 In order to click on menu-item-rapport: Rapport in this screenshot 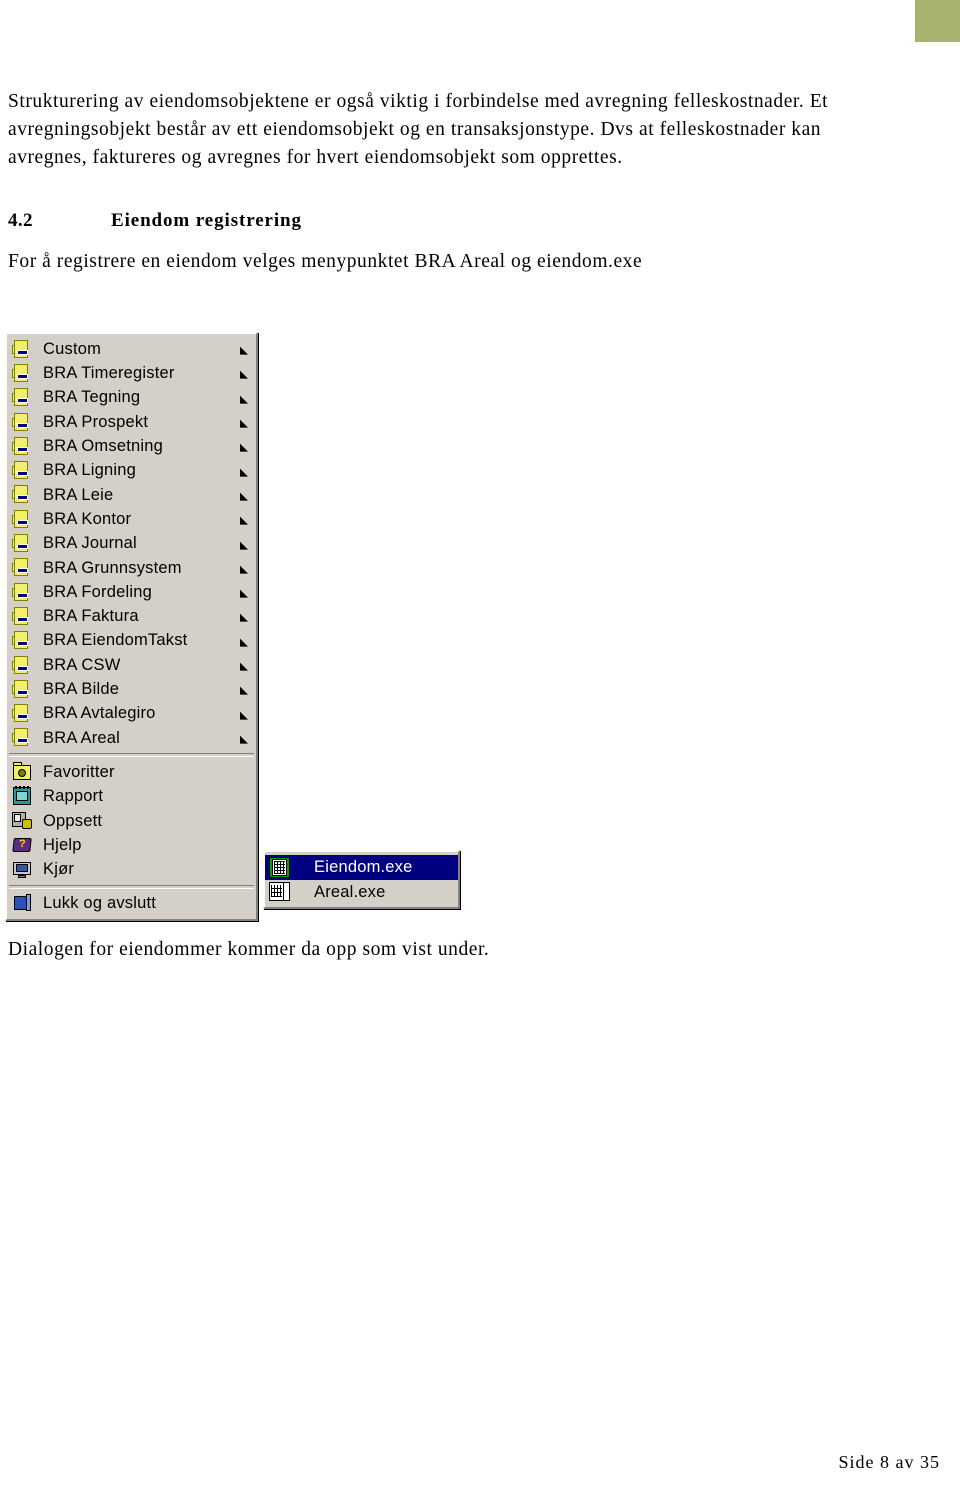, I will do `click(131, 796)`.